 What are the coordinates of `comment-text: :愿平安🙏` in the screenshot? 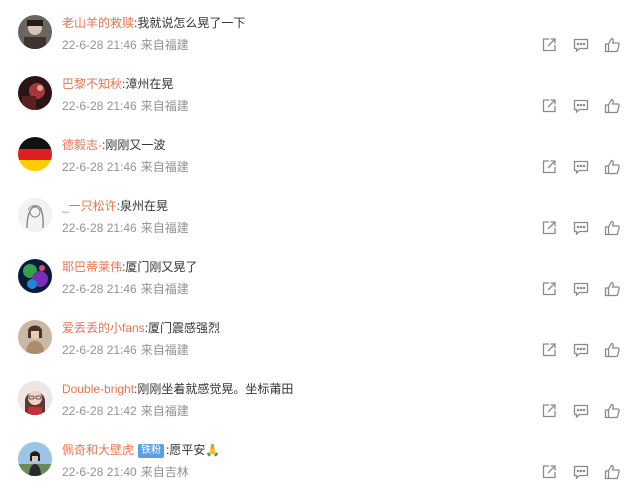 It's located at (193, 450).